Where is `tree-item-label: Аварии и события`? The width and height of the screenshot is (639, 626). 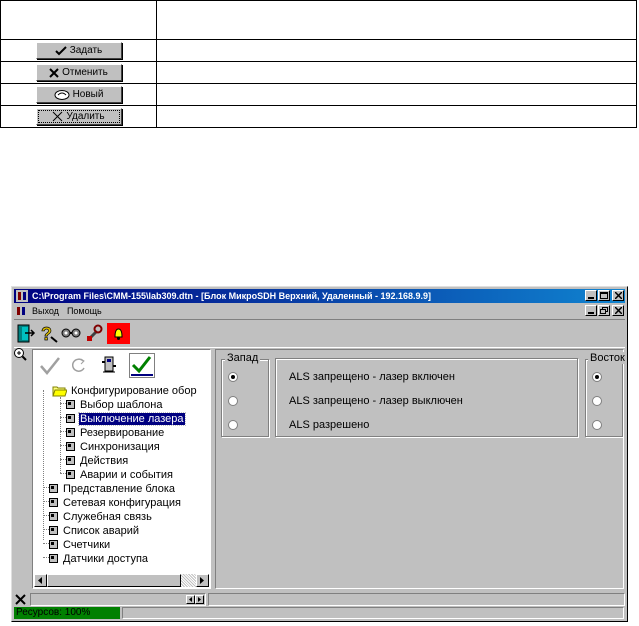
tree-item-label: Аварии и события is located at coordinates (126, 474).